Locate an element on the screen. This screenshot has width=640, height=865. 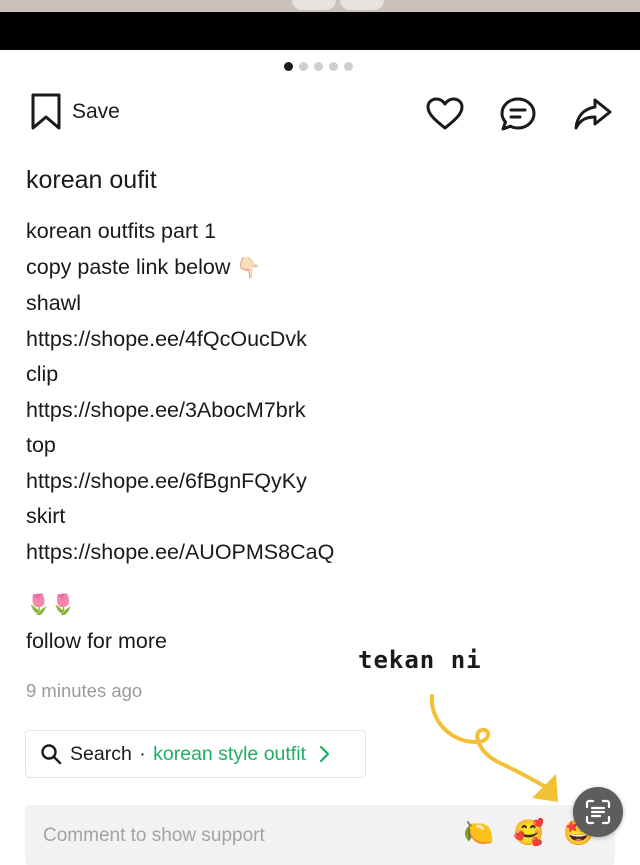
post-title: korean oufit is located at coordinates (91, 180).